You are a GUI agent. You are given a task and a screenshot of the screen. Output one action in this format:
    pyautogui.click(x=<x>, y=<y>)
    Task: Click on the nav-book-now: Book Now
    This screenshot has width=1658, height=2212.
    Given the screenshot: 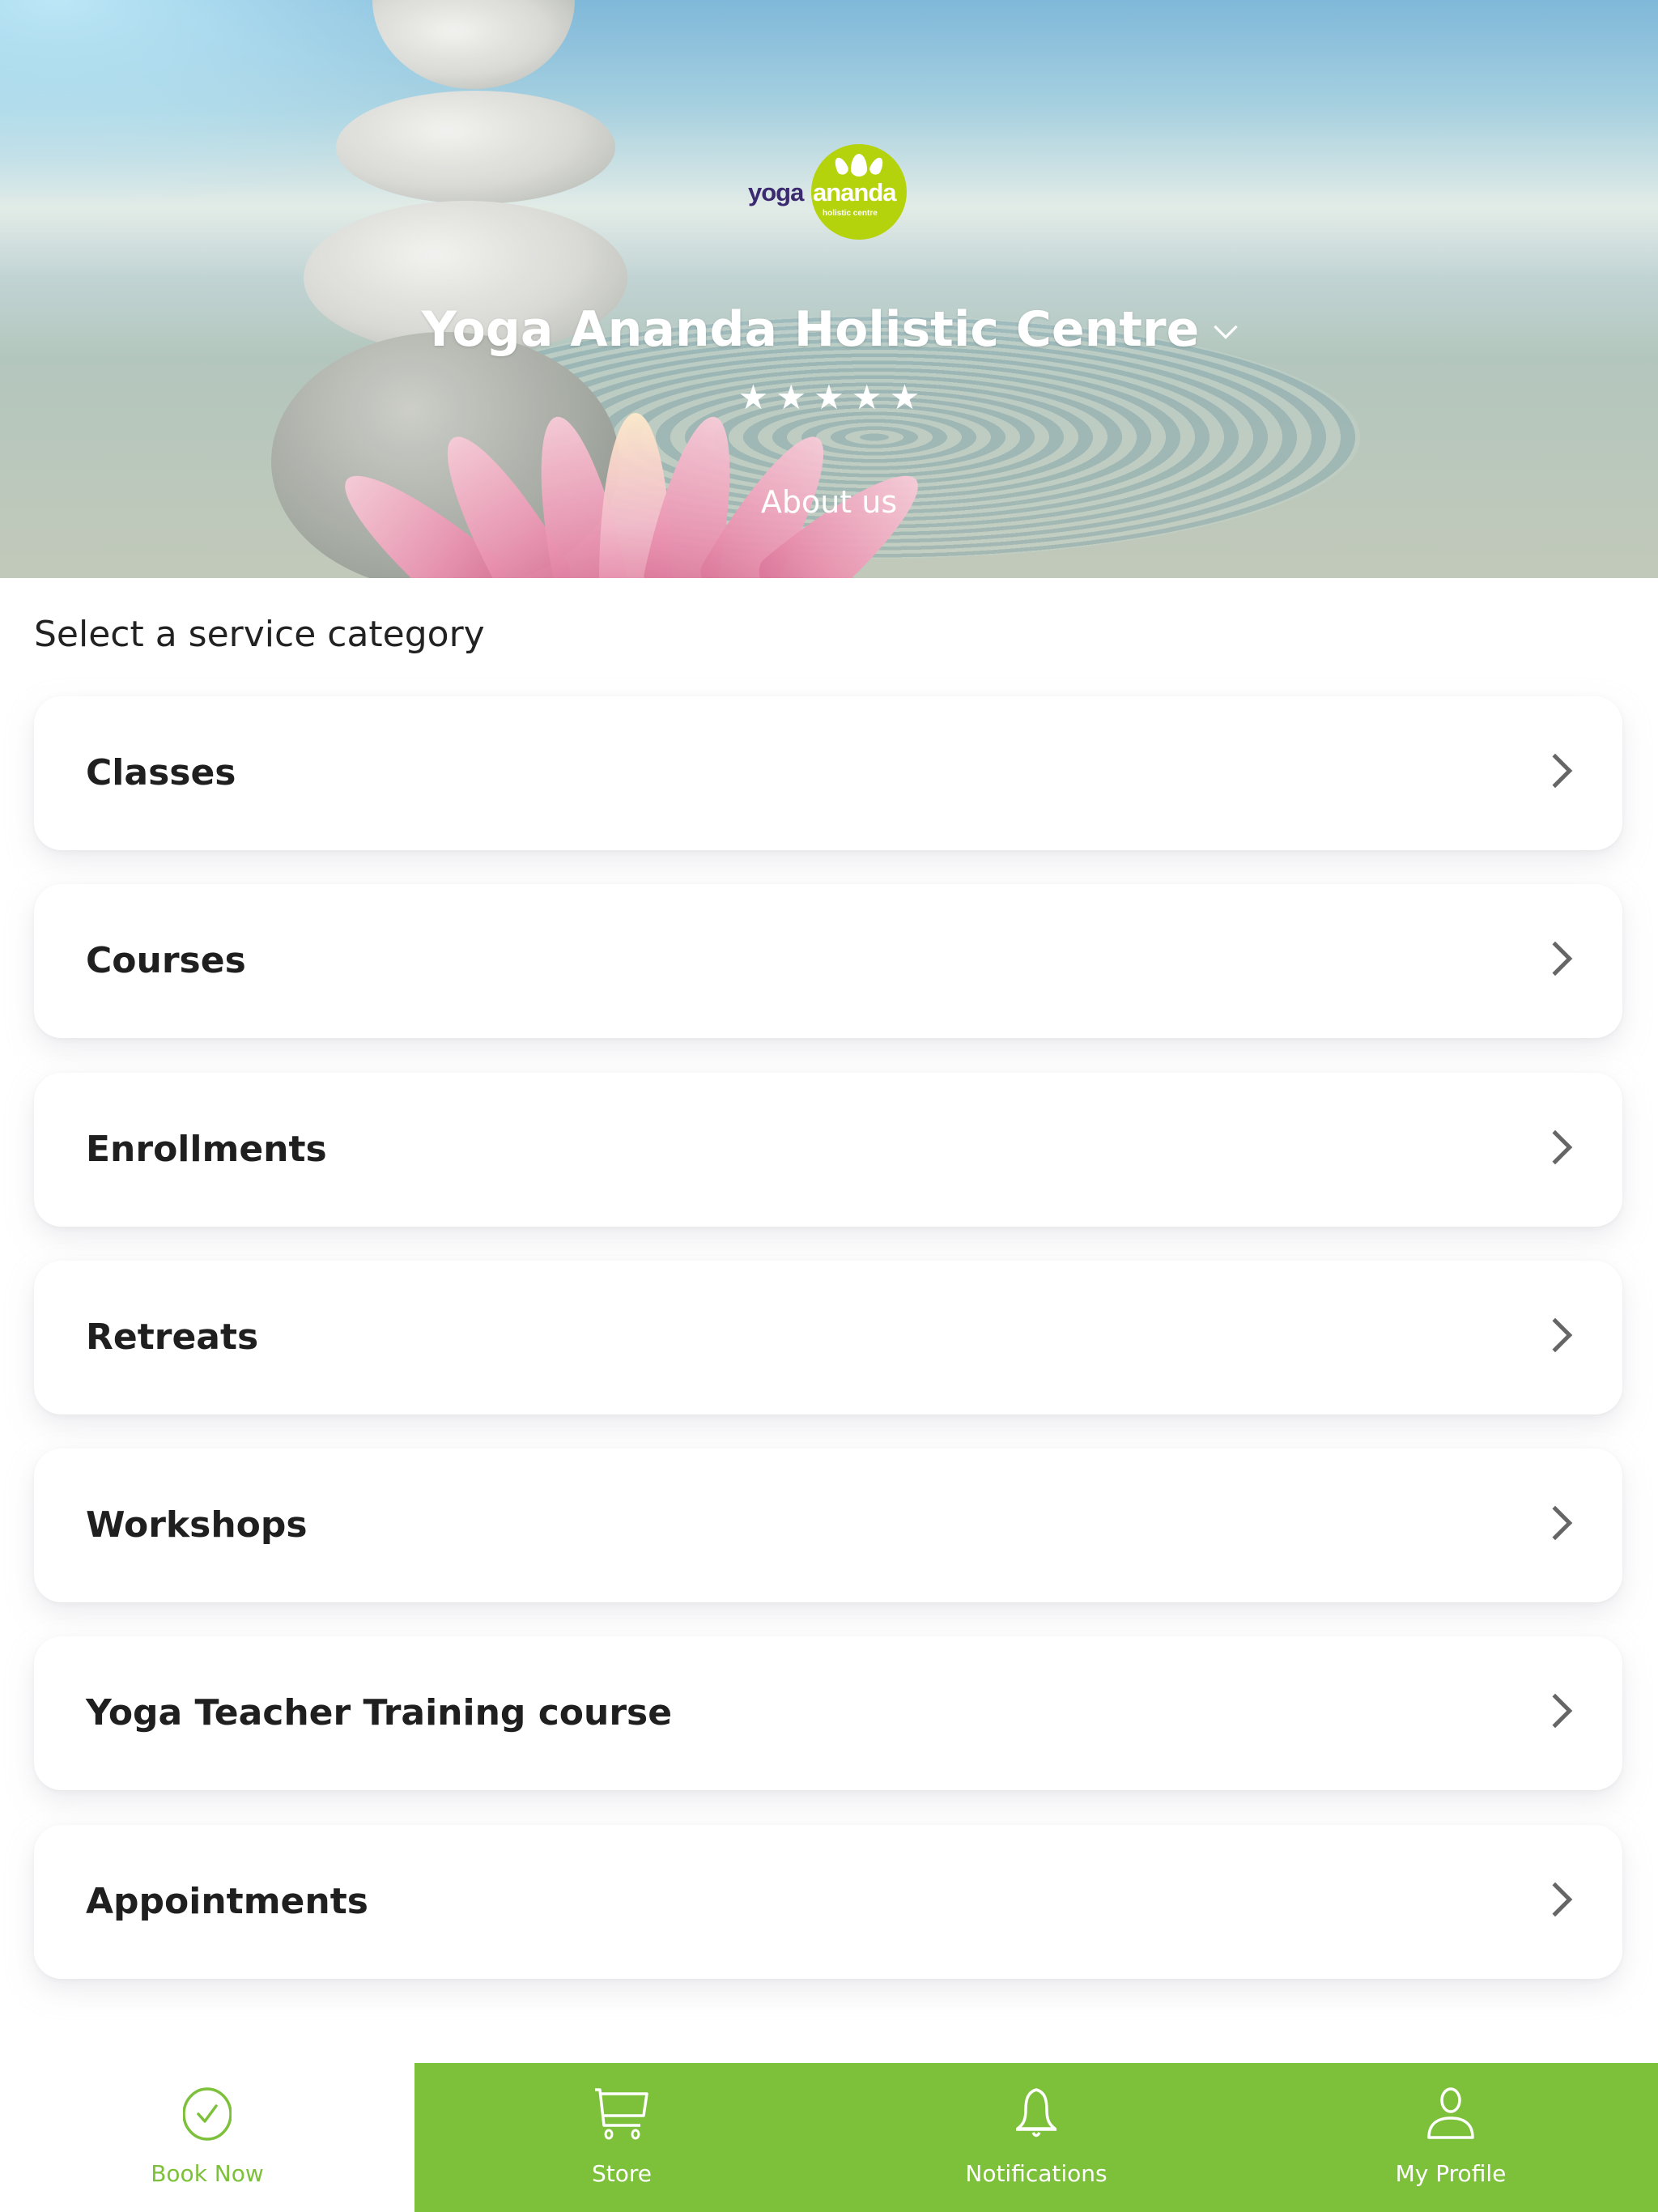 What is the action you would take?
    pyautogui.click(x=207, y=2137)
    